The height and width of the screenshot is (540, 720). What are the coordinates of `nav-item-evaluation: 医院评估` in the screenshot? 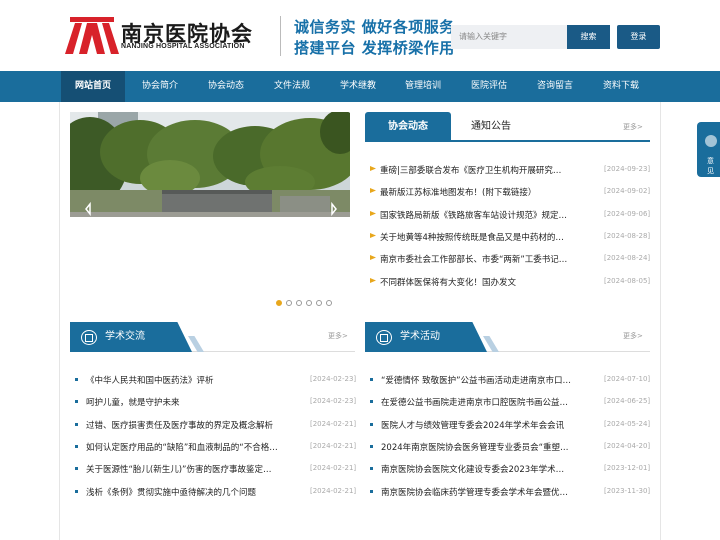 It's located at (489, 86).